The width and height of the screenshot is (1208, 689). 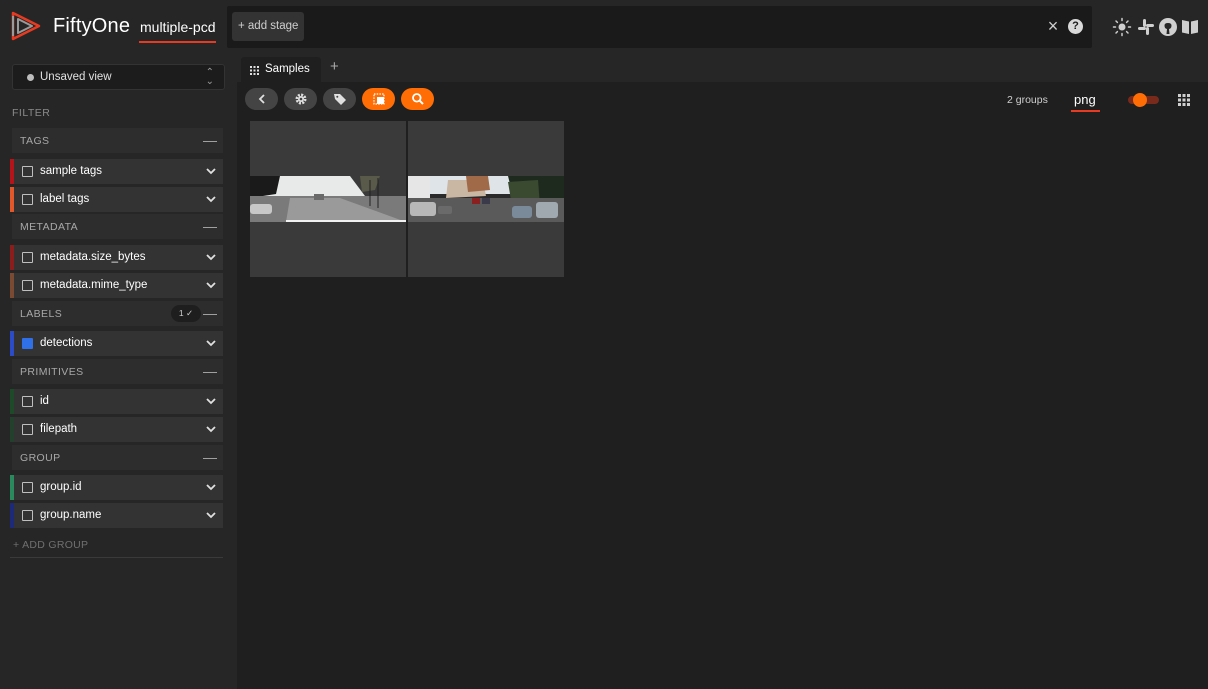 I want to click on similarity-search-button, so click(x=417, y=99).